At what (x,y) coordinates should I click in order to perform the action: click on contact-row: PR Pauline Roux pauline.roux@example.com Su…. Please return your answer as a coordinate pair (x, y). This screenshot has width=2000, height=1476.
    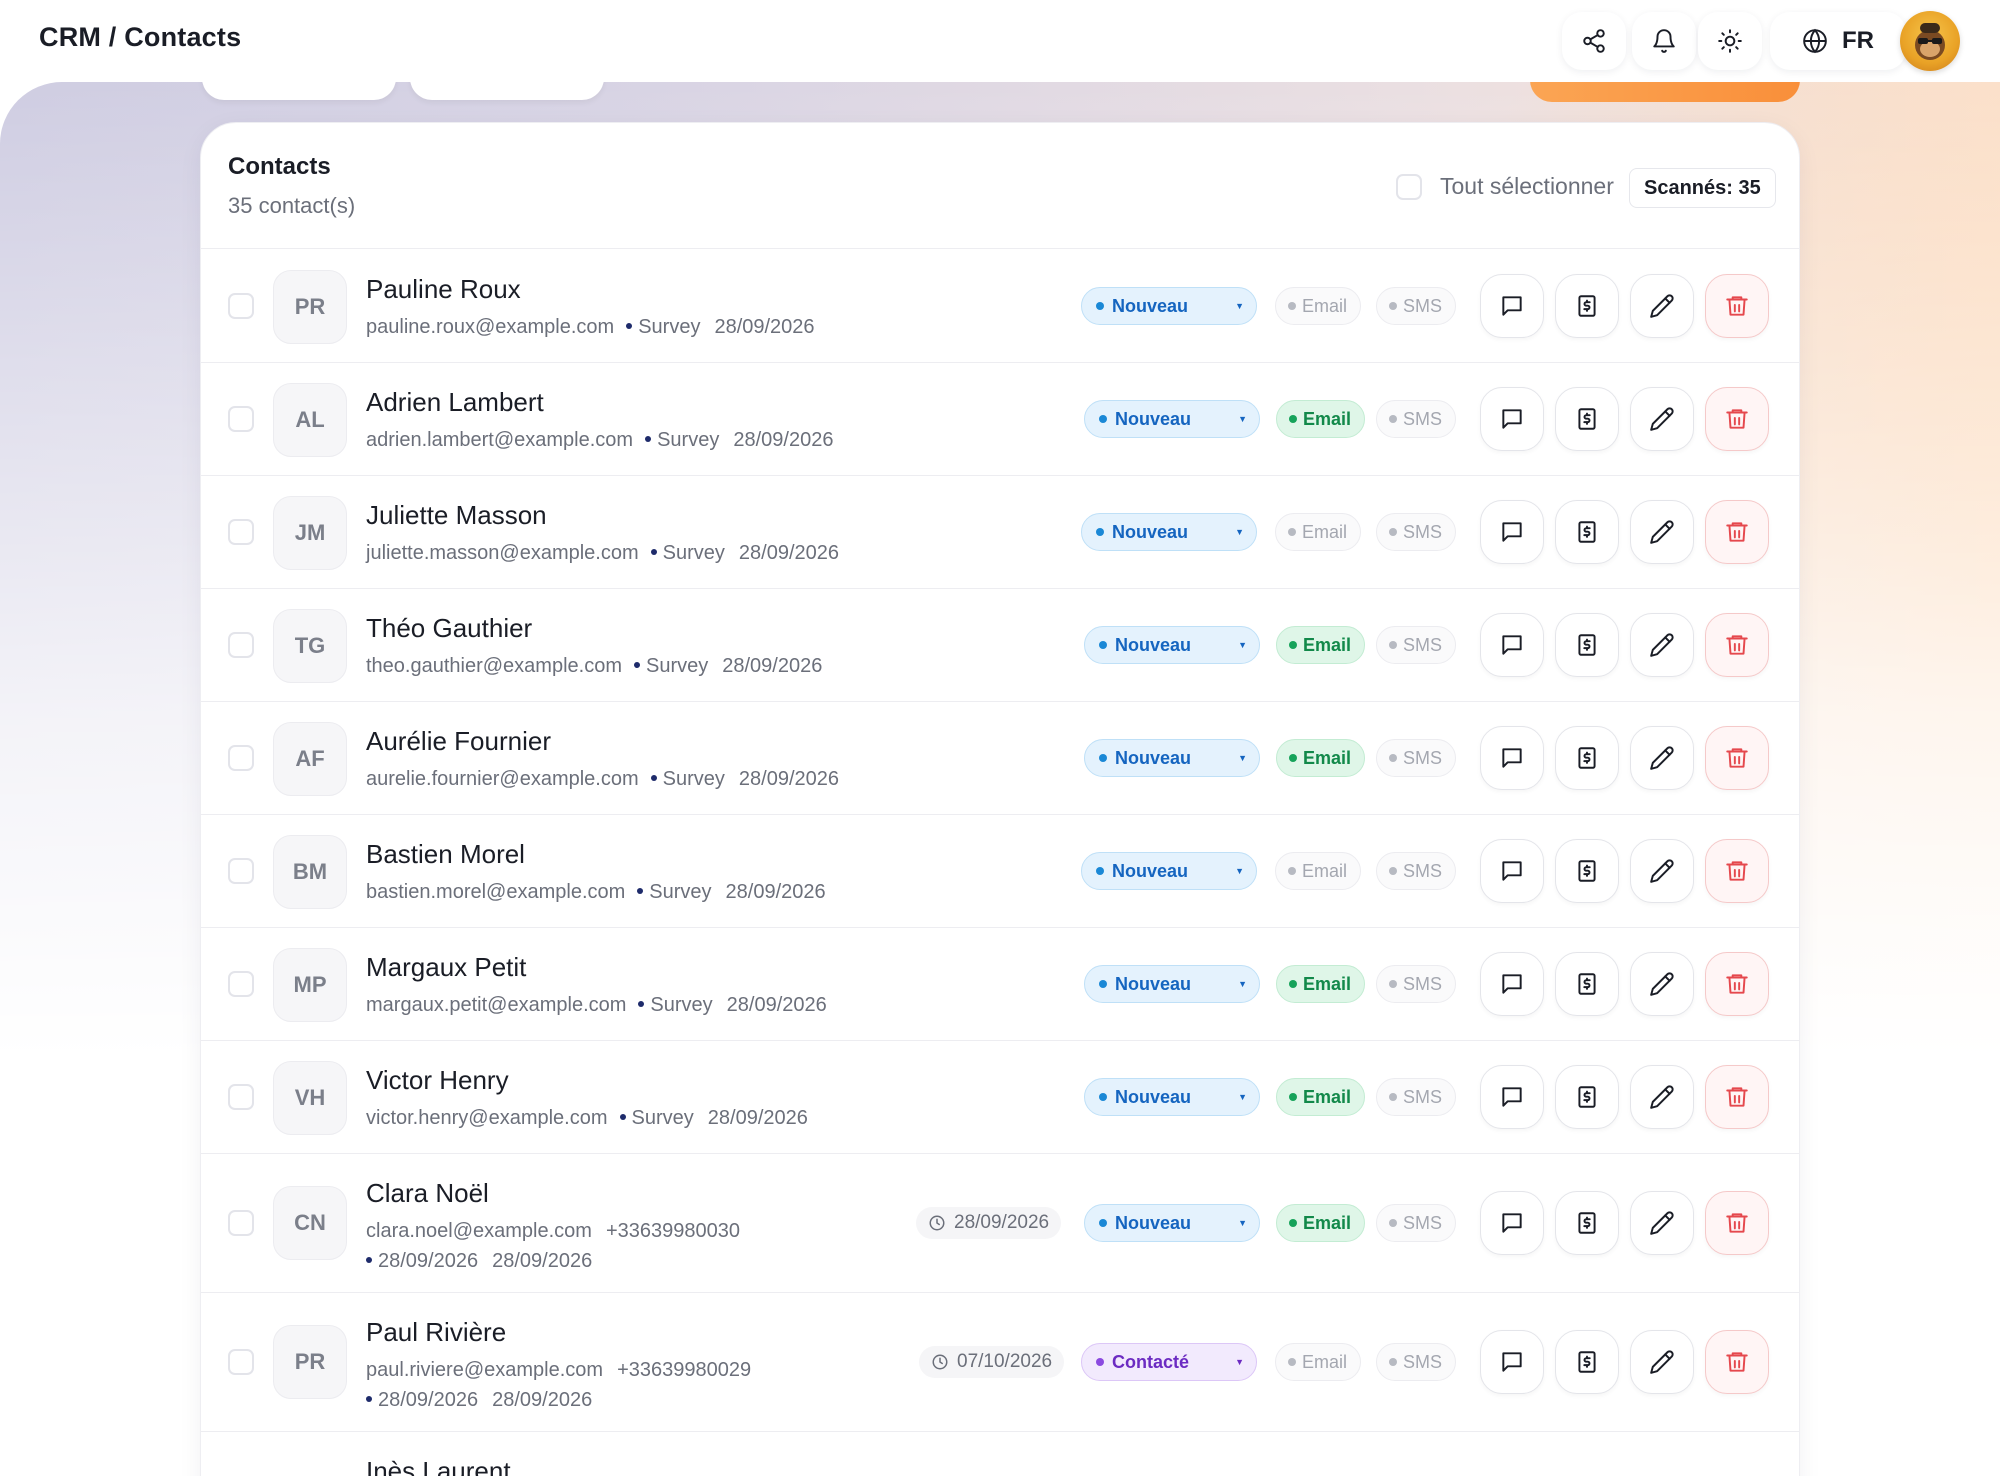
    Looking at the image, I should click on (1000, 306).